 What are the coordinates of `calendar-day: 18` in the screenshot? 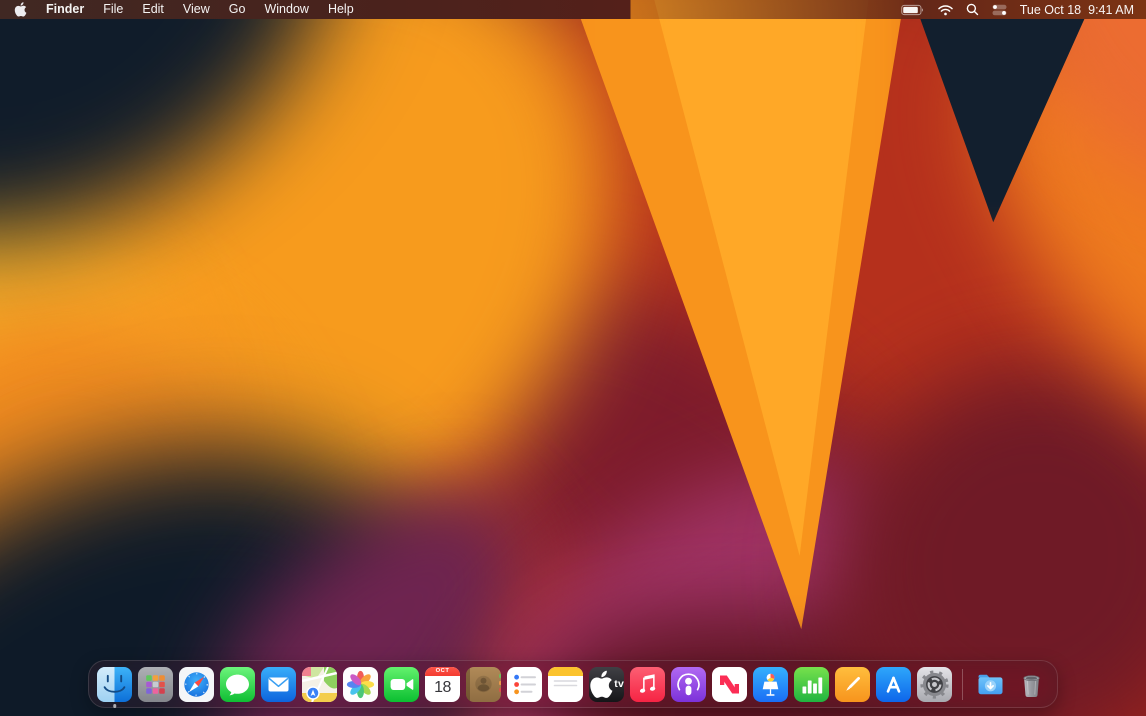 It's located at (442, 688).